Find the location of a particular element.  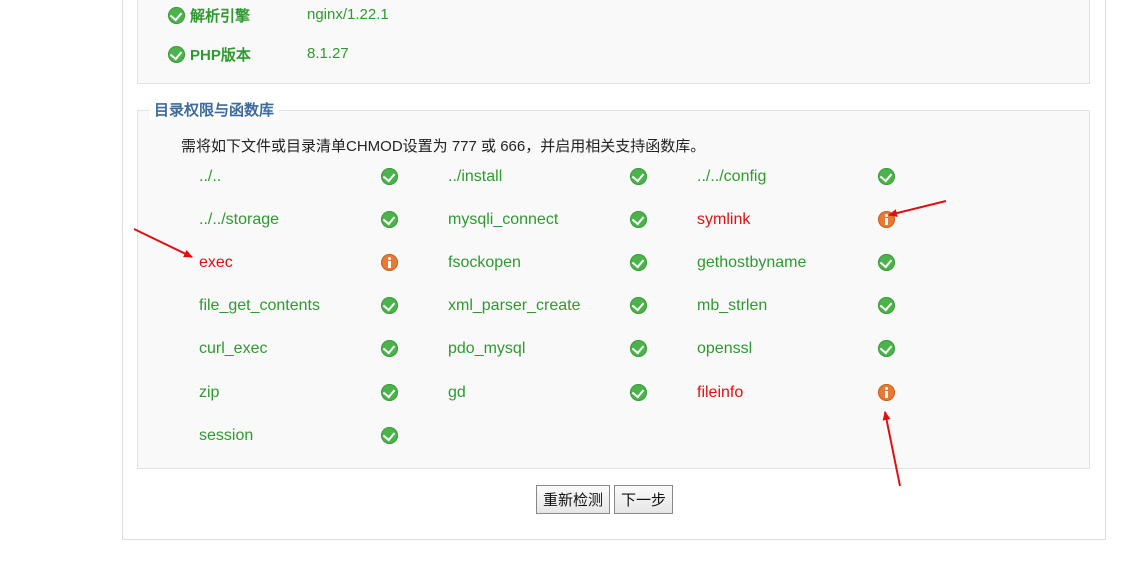

permission-item-name: ../../config is located at coordinates (732, 176).